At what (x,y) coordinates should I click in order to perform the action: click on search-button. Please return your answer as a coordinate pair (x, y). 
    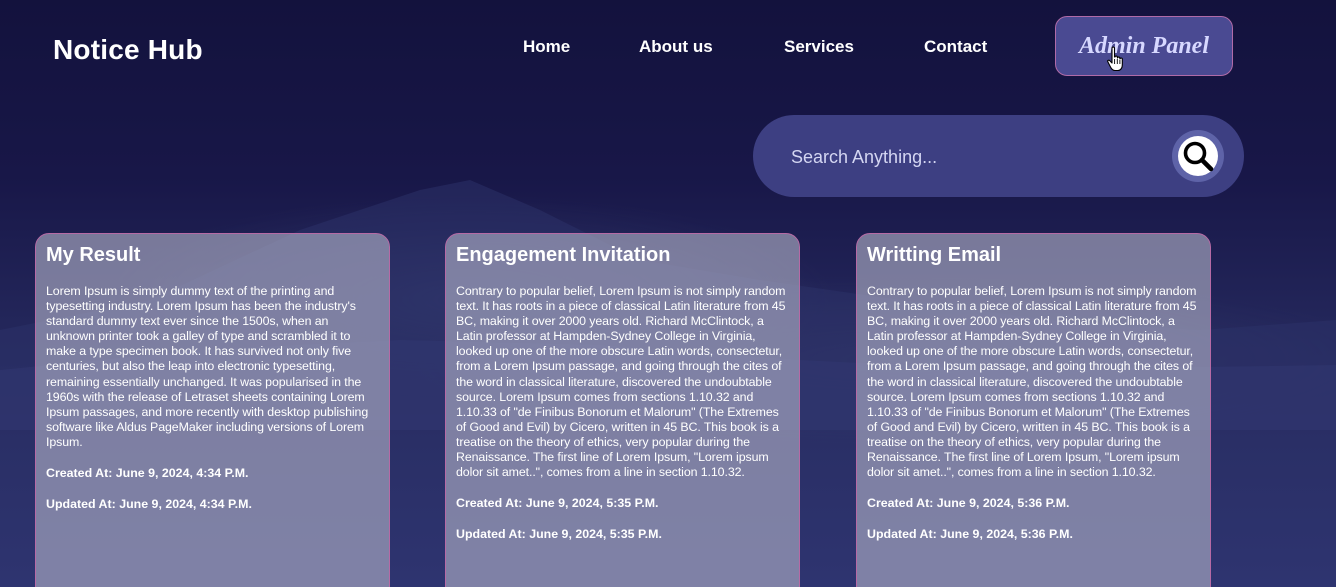
    Looking at the image, I should click on (1198, 156).